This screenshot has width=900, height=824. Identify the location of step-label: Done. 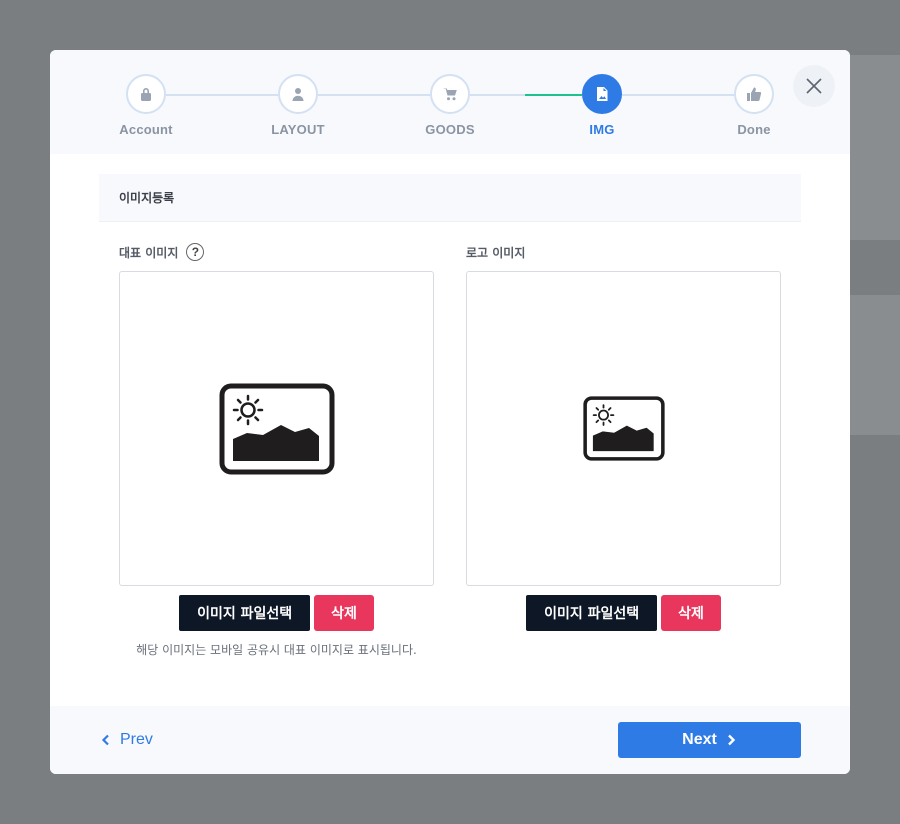
(754, 129).